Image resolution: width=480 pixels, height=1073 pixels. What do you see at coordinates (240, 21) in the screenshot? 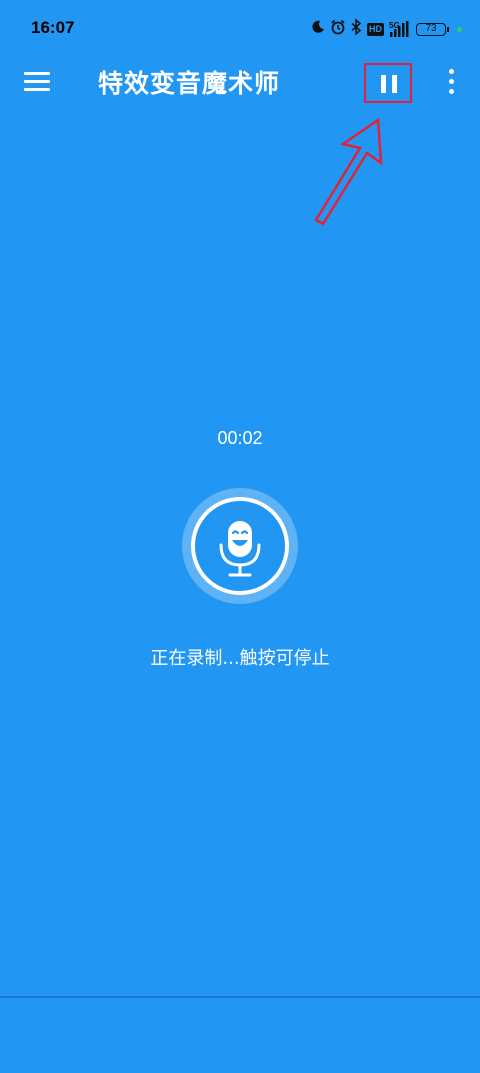
I see `status-bar: 16:07 HD 5G 73` at bounding box center [240, 21].